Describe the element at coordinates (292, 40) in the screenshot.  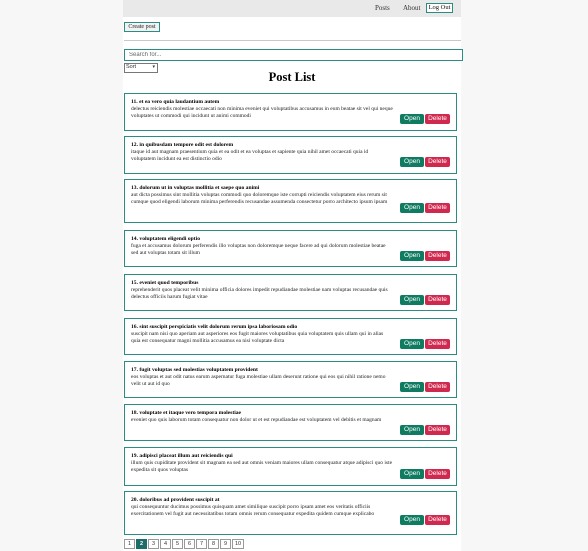
I see `divider` at that location.